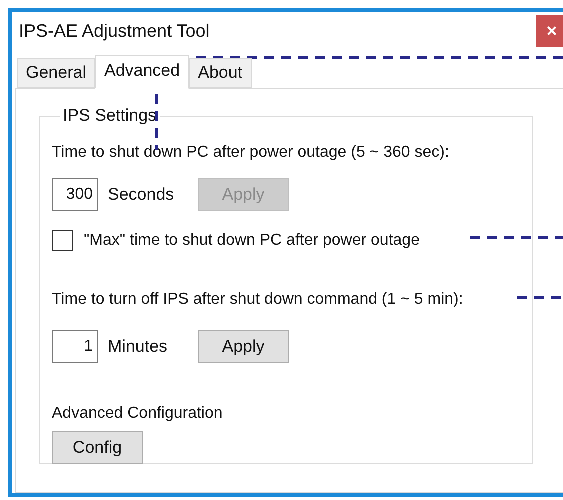 The height and width of the screenshot is (500, 563). I want to click on tab: General, so click(56, 73).